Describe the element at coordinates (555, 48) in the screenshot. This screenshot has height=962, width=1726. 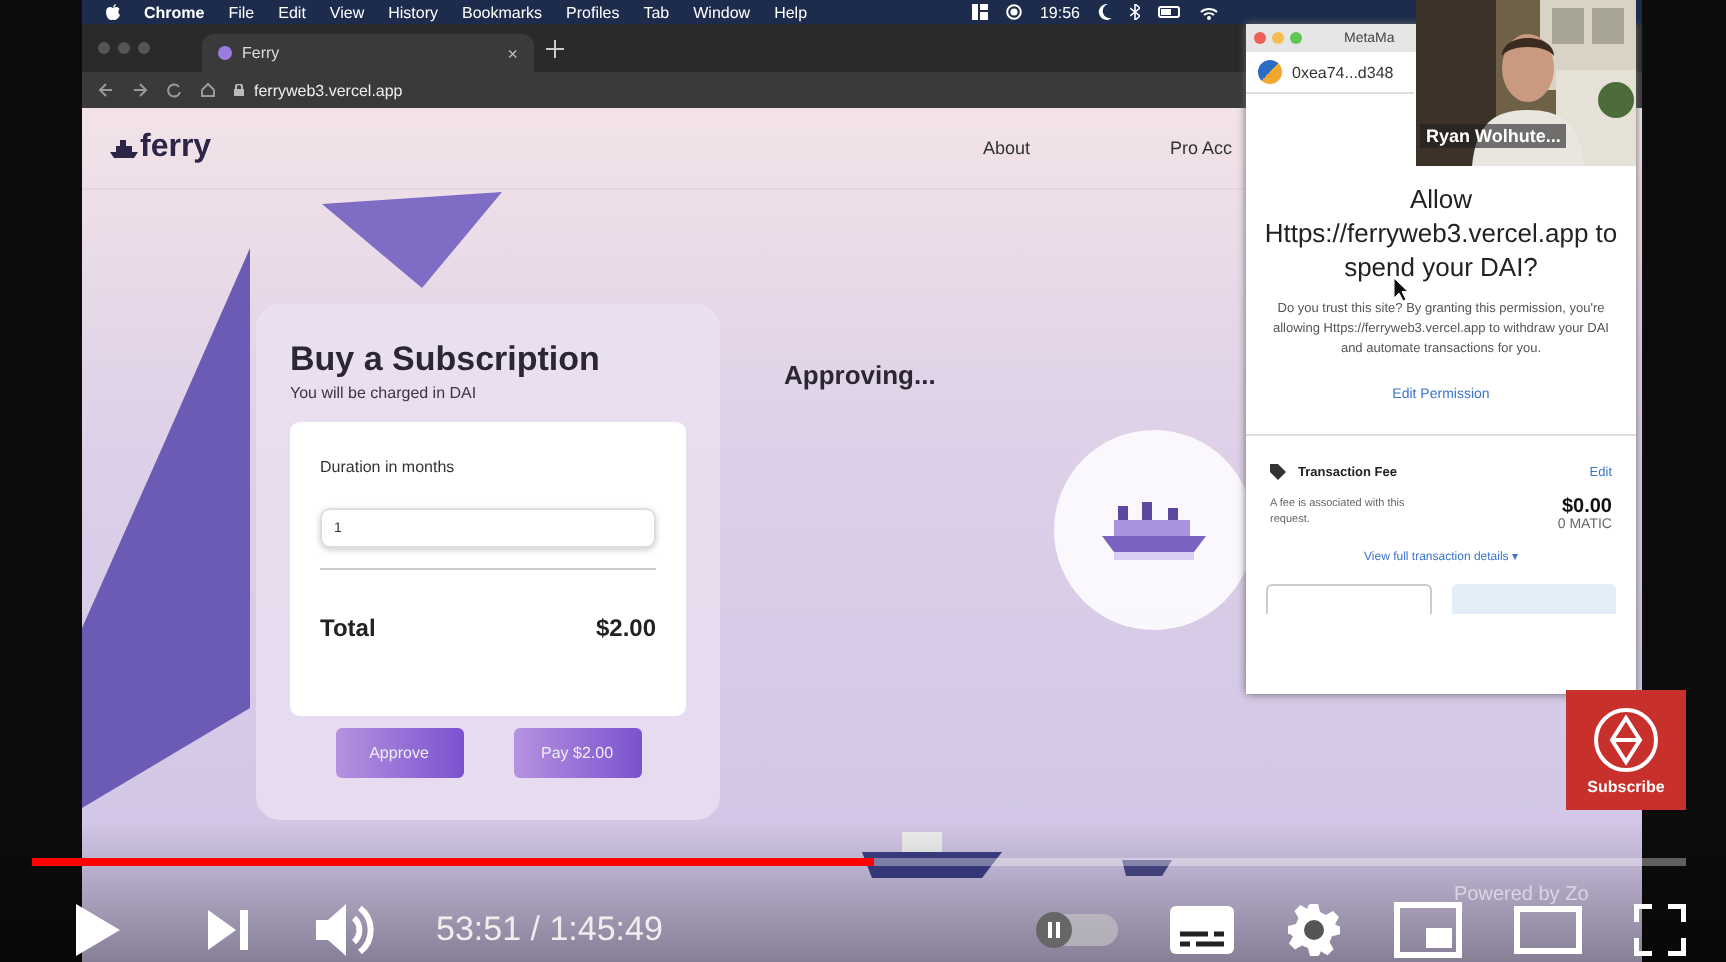
I see `new-tab-icon` at that location.